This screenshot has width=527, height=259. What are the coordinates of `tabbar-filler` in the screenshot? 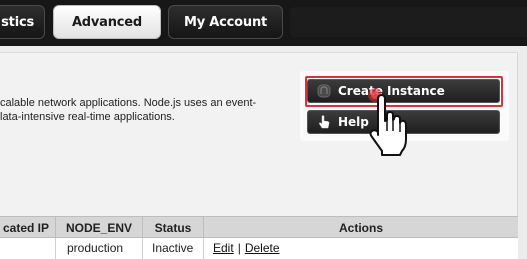 It's located at (408, 22).